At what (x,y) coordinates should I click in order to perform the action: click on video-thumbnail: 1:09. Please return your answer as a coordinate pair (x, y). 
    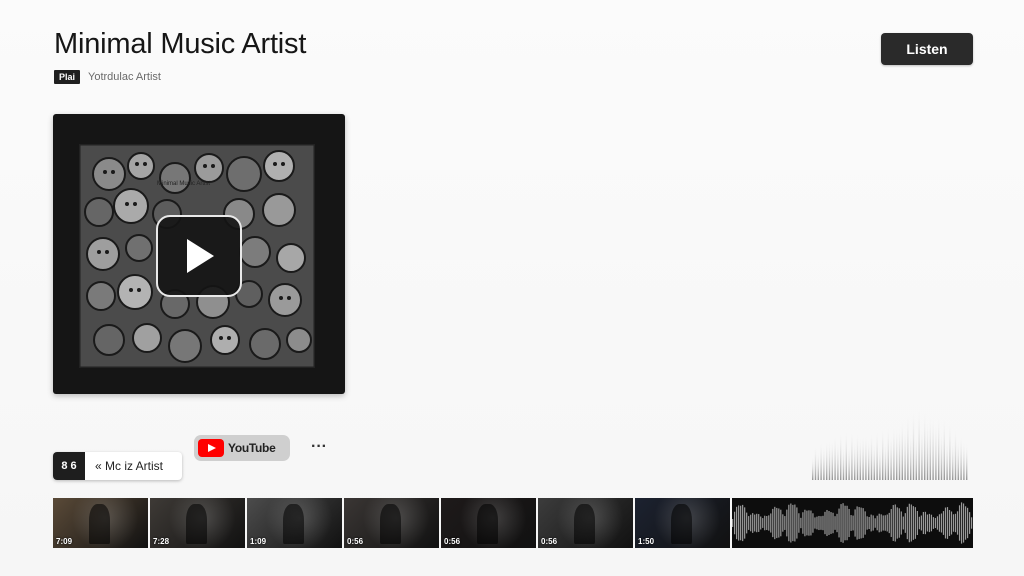
    Looking at the image, I should click on (294, 523).